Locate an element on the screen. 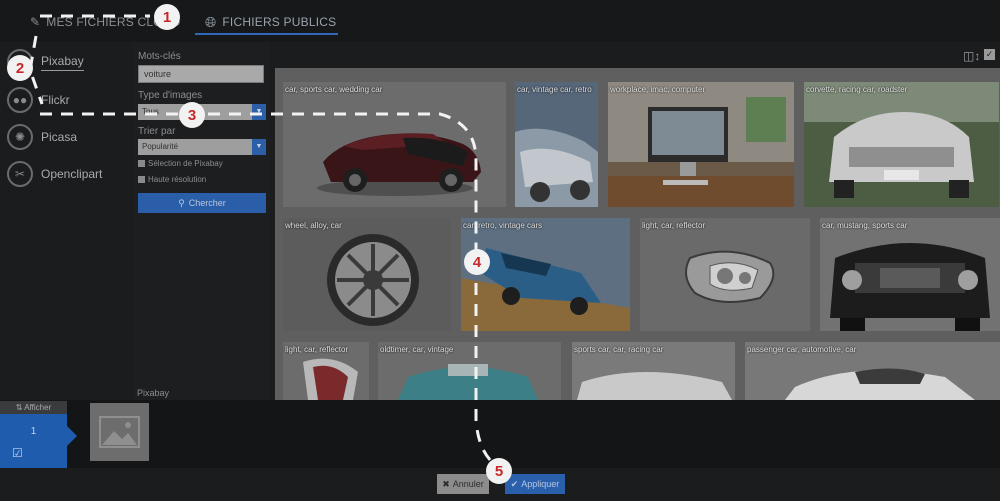 This screenshot has width=1000, height=501. checked-box-icon: ☑ is located at coordinates (17, 453).